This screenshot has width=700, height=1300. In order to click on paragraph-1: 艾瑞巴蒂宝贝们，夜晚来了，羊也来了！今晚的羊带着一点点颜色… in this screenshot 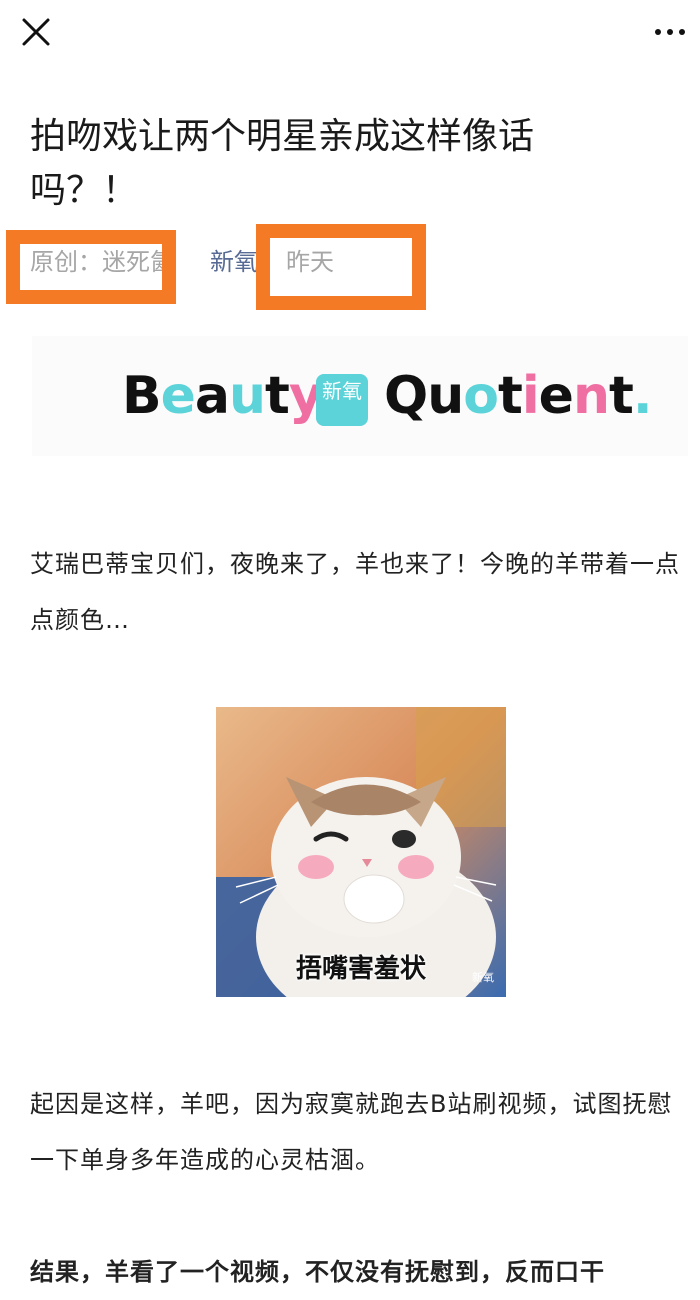, I will do `click(355, 592)`.